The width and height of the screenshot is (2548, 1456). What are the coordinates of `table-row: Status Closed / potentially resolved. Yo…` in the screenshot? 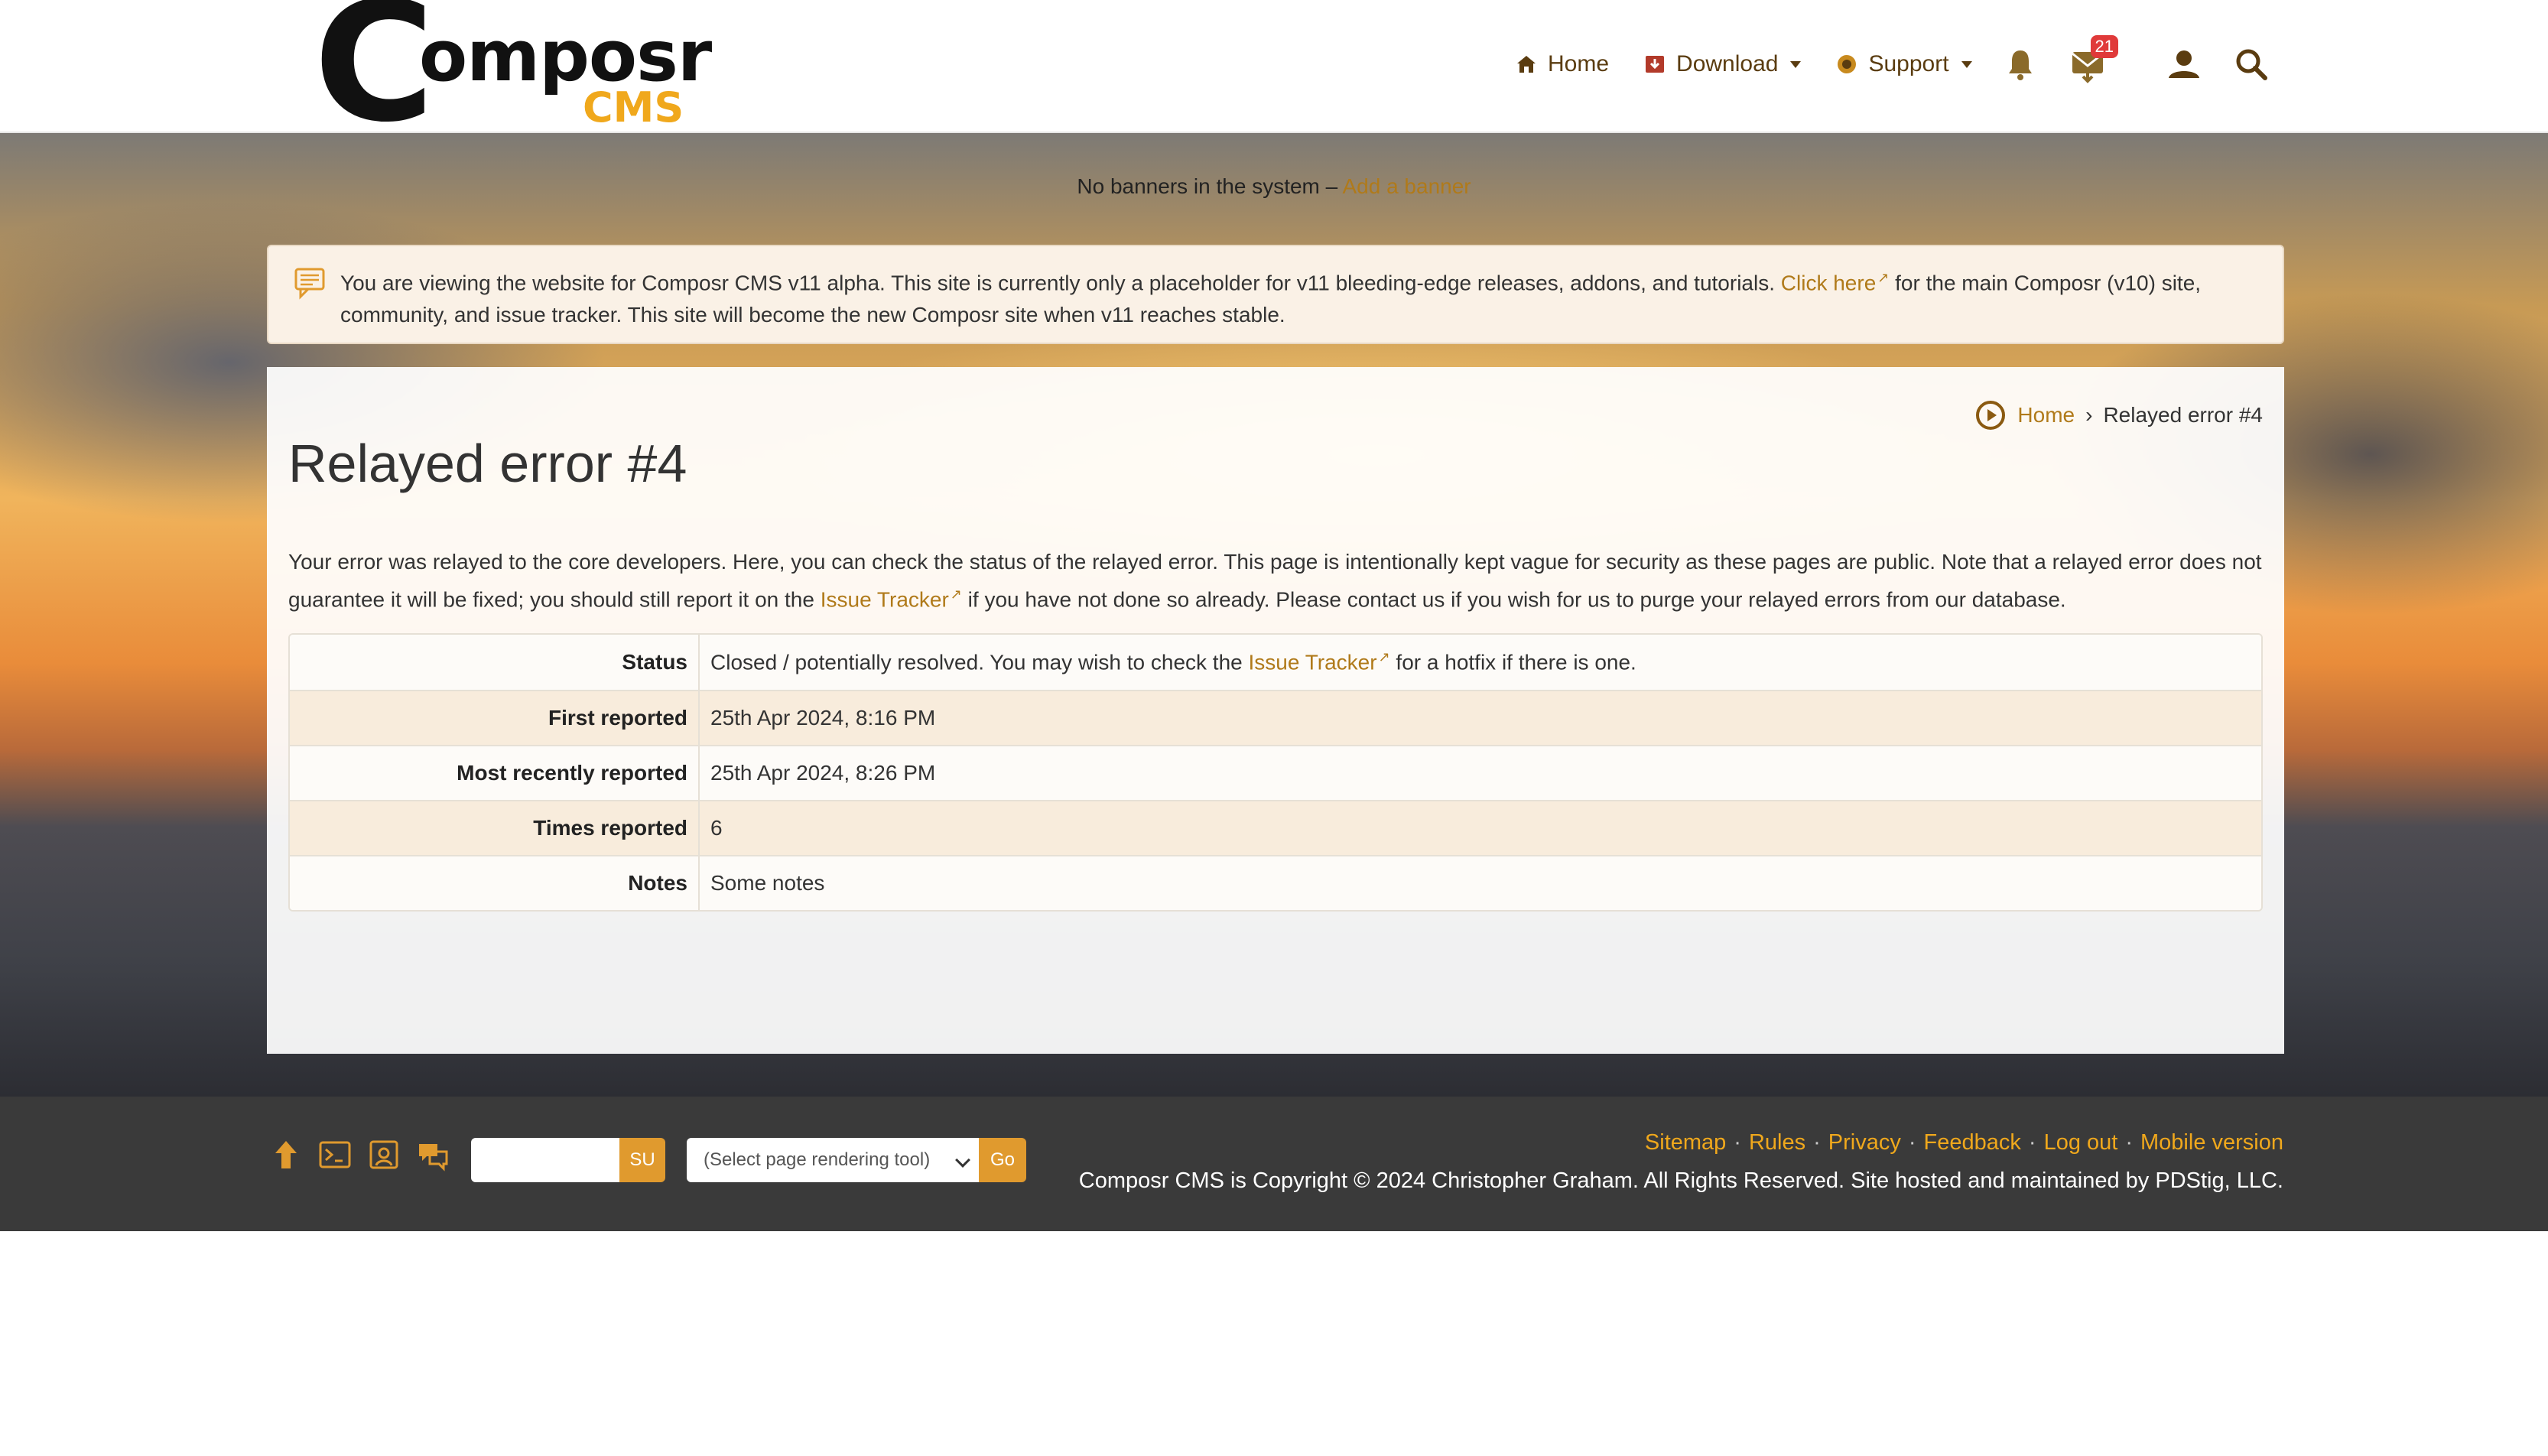 It's located at (1275, 662).